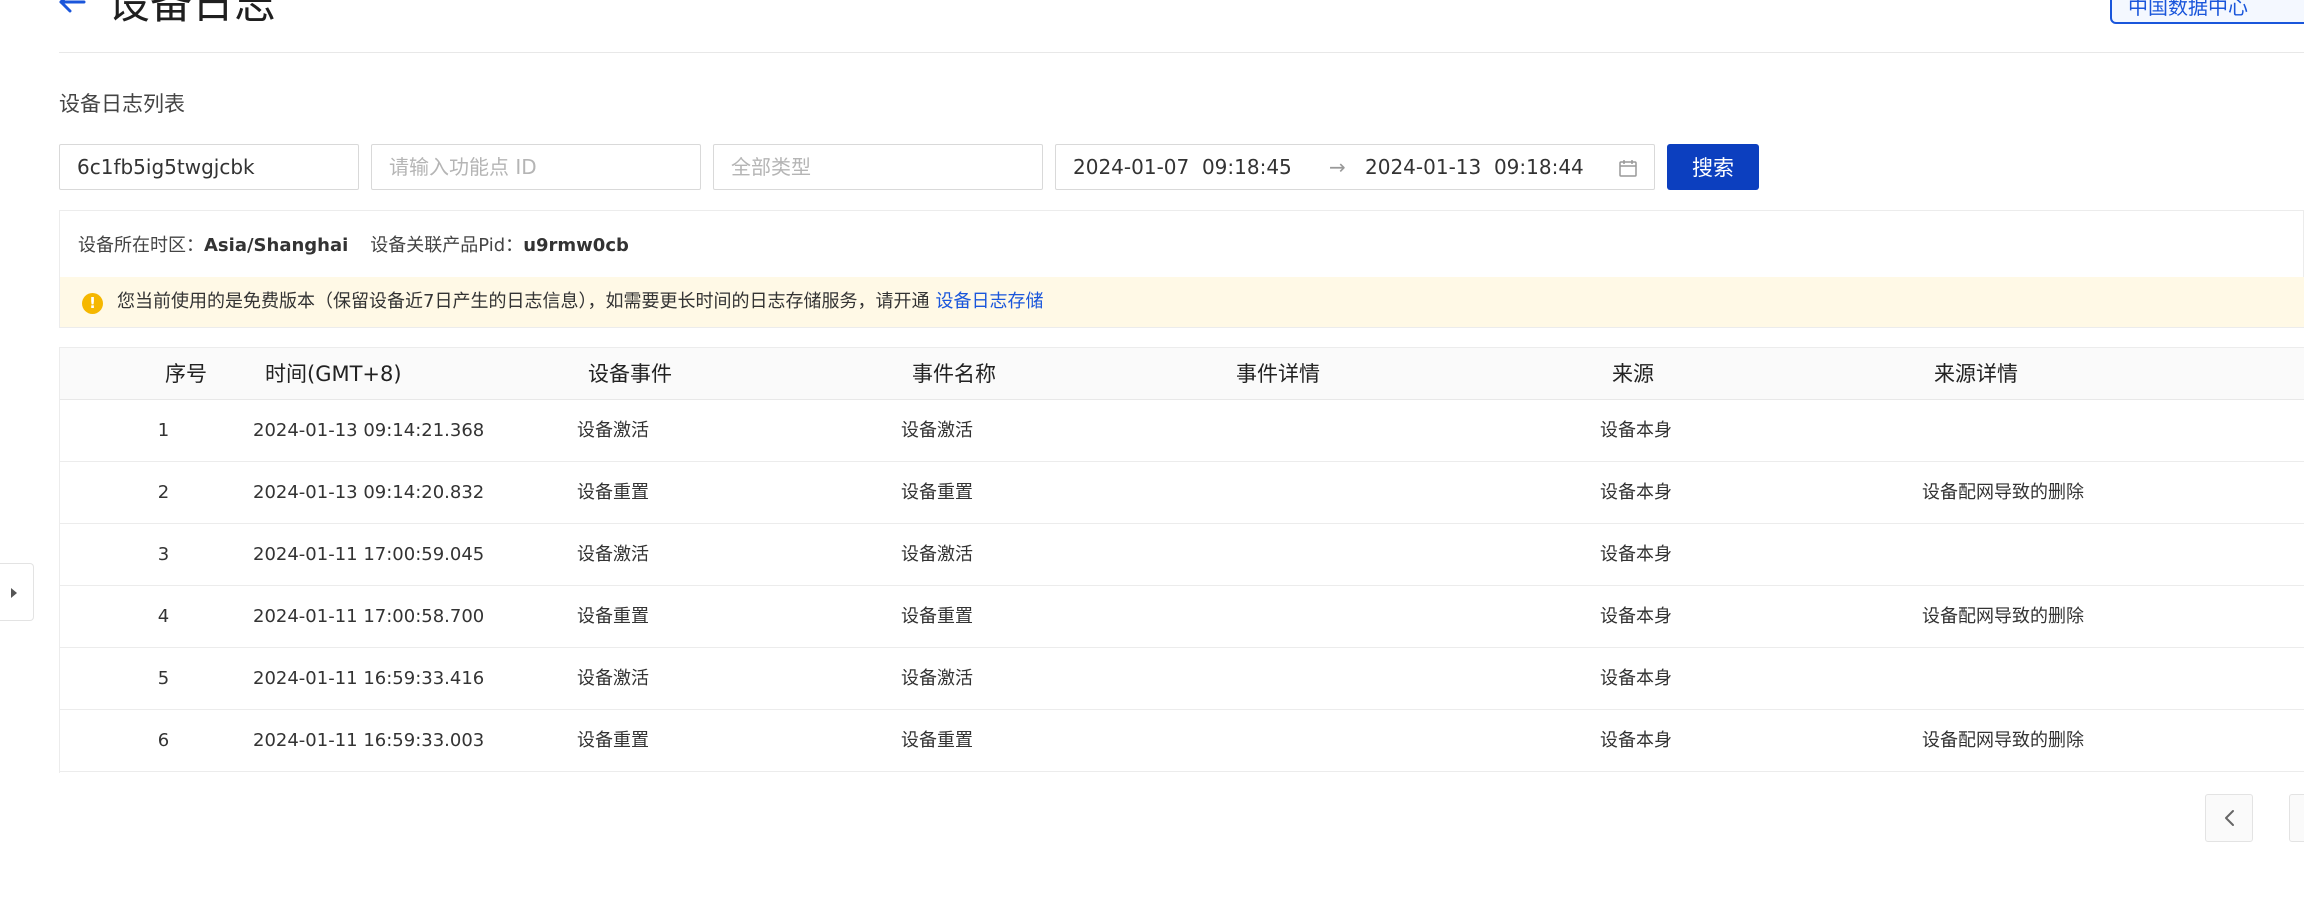 Image resolution: width=2304 pixels, height=898 pixels. Describe the element at coordinates (122, 104) in the screenshot. I see `section-title: 设备日志列表` at that location.